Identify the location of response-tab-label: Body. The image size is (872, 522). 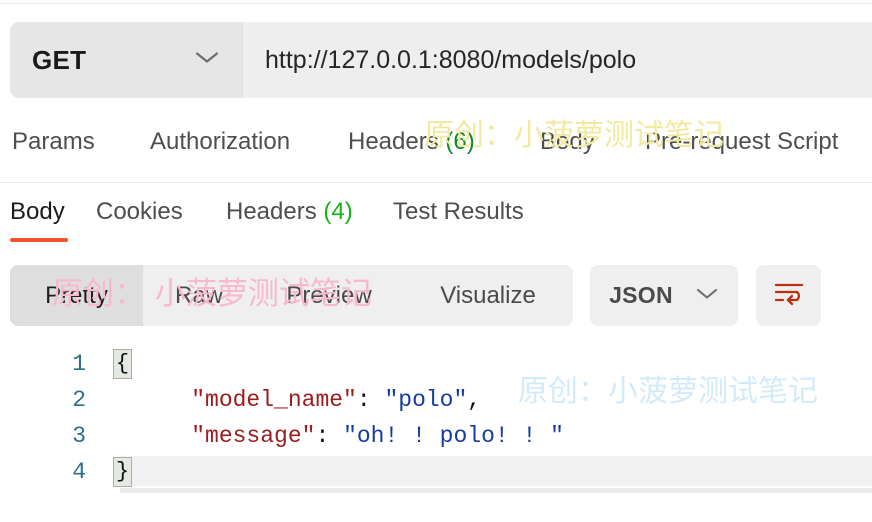
(37, 211).